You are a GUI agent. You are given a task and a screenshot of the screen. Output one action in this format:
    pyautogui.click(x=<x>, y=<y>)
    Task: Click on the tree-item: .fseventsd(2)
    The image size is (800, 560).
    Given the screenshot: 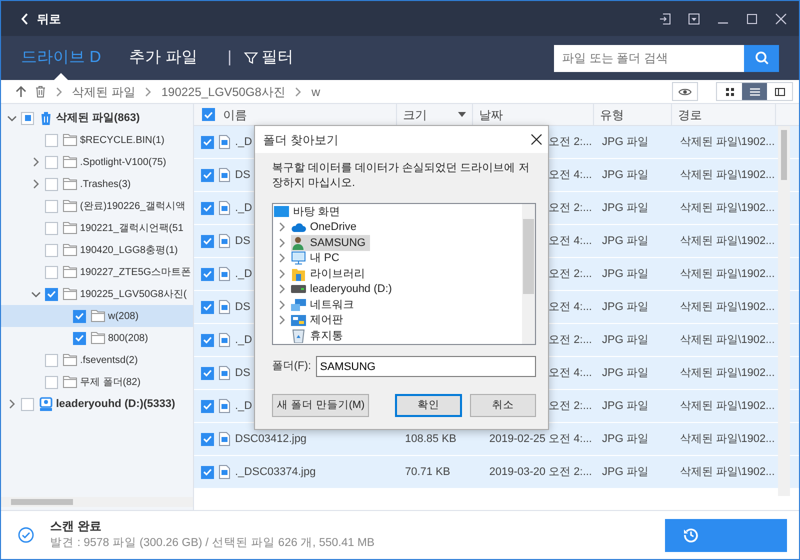 What is the action you would take?
    pyautogui.click(x=97, y=360)
    